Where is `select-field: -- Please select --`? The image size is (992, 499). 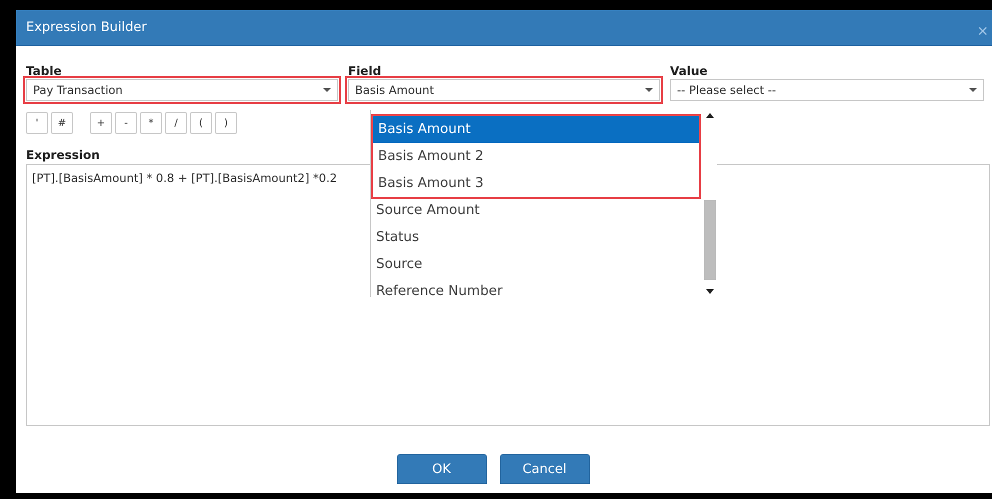
select-field: -- Please select -- is located at coordinates (827, 90).